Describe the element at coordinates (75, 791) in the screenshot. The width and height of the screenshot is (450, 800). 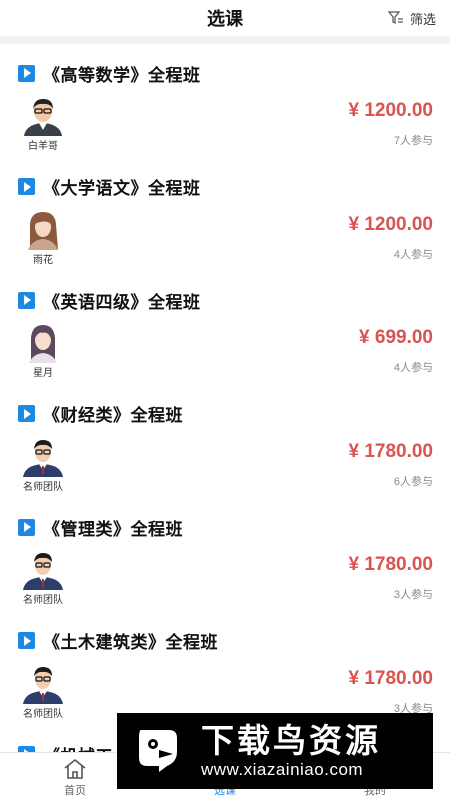
I see `tab-home-label: 首页` at that location.